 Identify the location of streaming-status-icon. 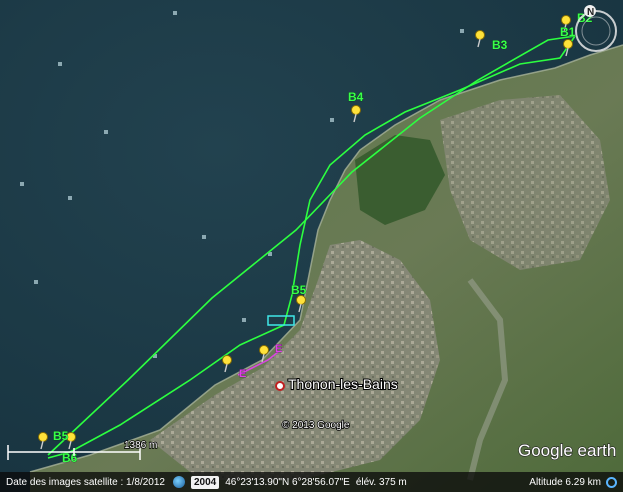
(611, 482).